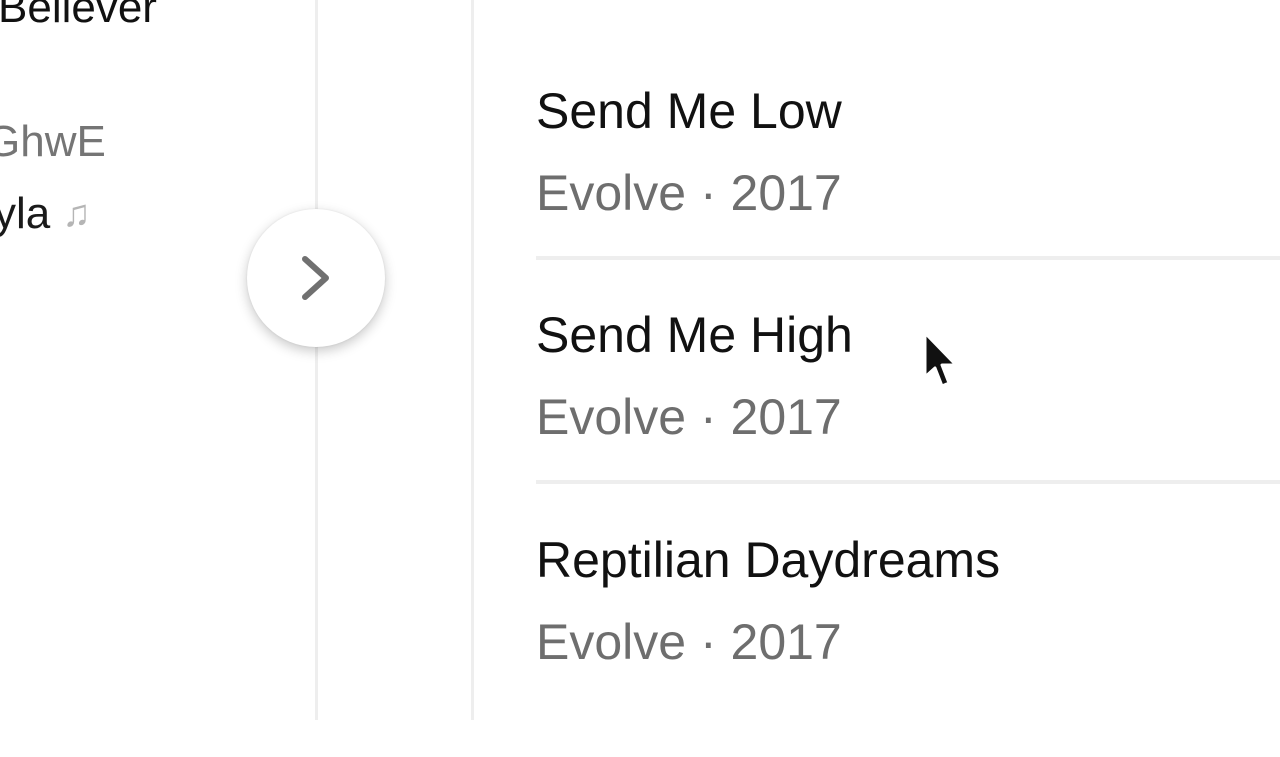  Describe the element at coordinates (768, 560) in the screenshot. I see `track-title: Reptilian Daydreams` at that location.